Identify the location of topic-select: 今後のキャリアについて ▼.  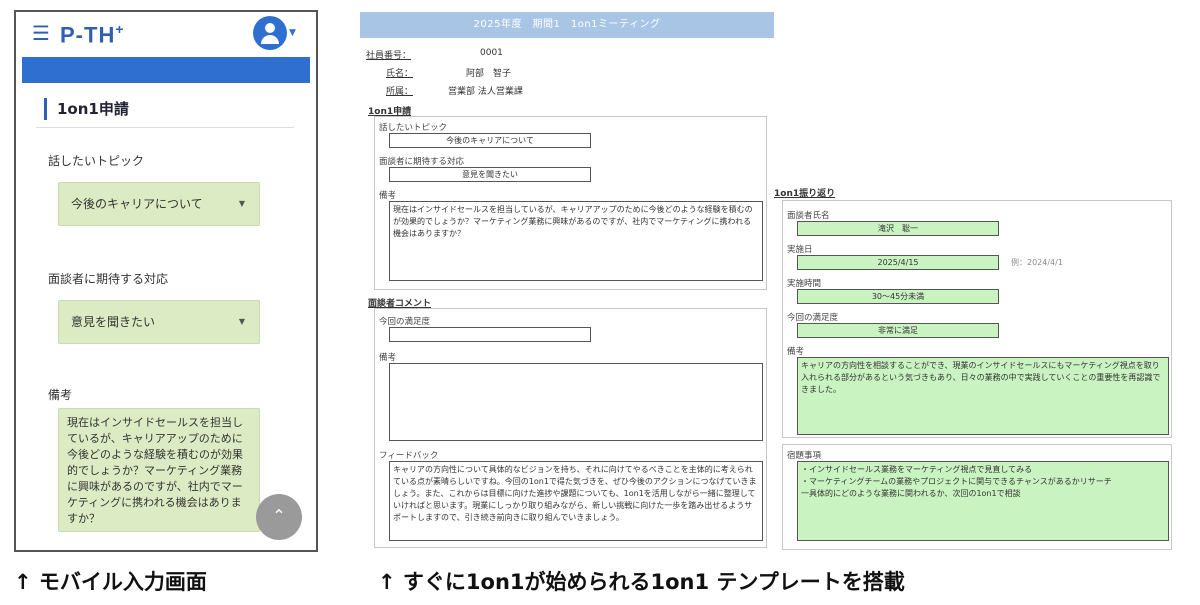
(159, 204).